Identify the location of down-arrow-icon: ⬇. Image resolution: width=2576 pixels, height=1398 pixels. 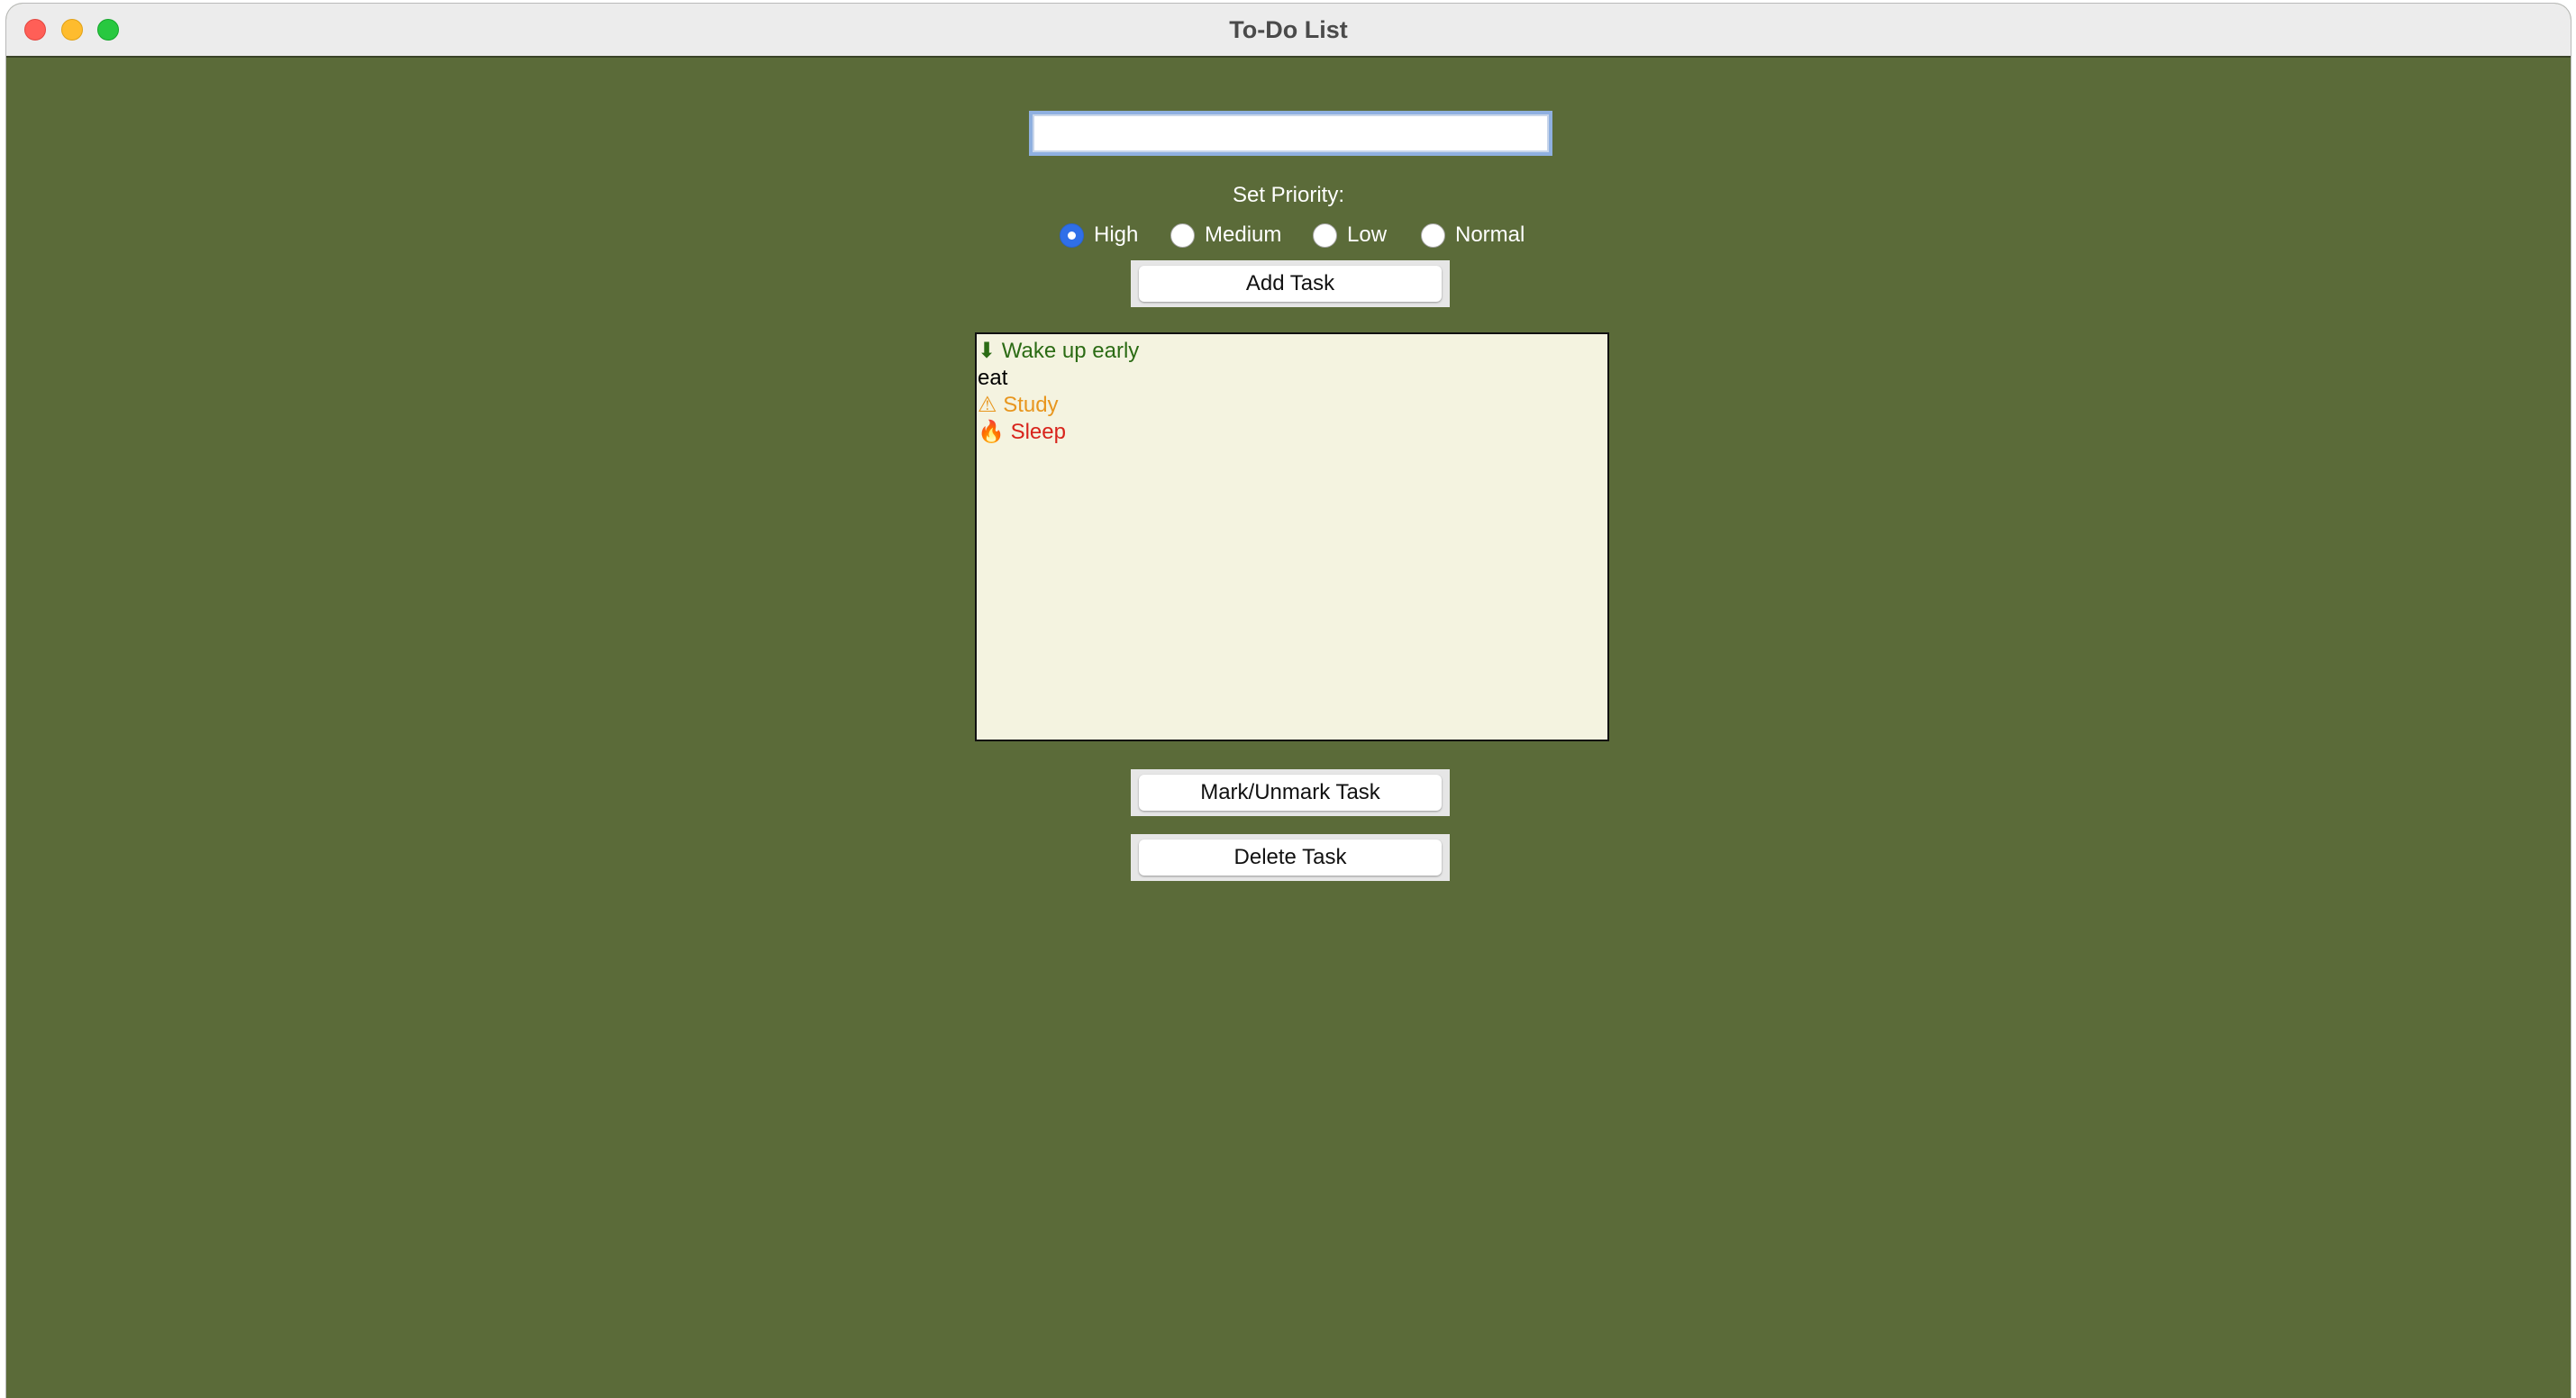
(987, 351).